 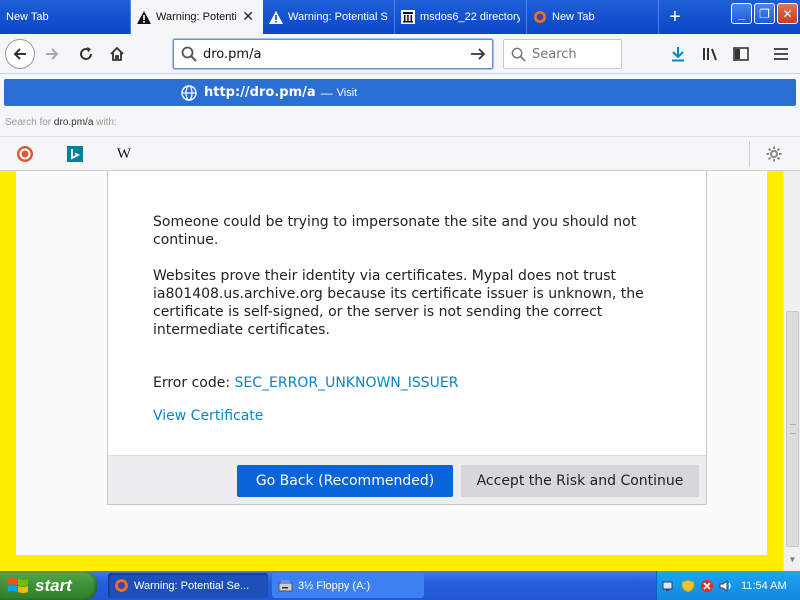 What do you see at coordinates (124, 154) in the screenshot?
I see `wikipedia-icon: W` at bounding box center [124, 154].